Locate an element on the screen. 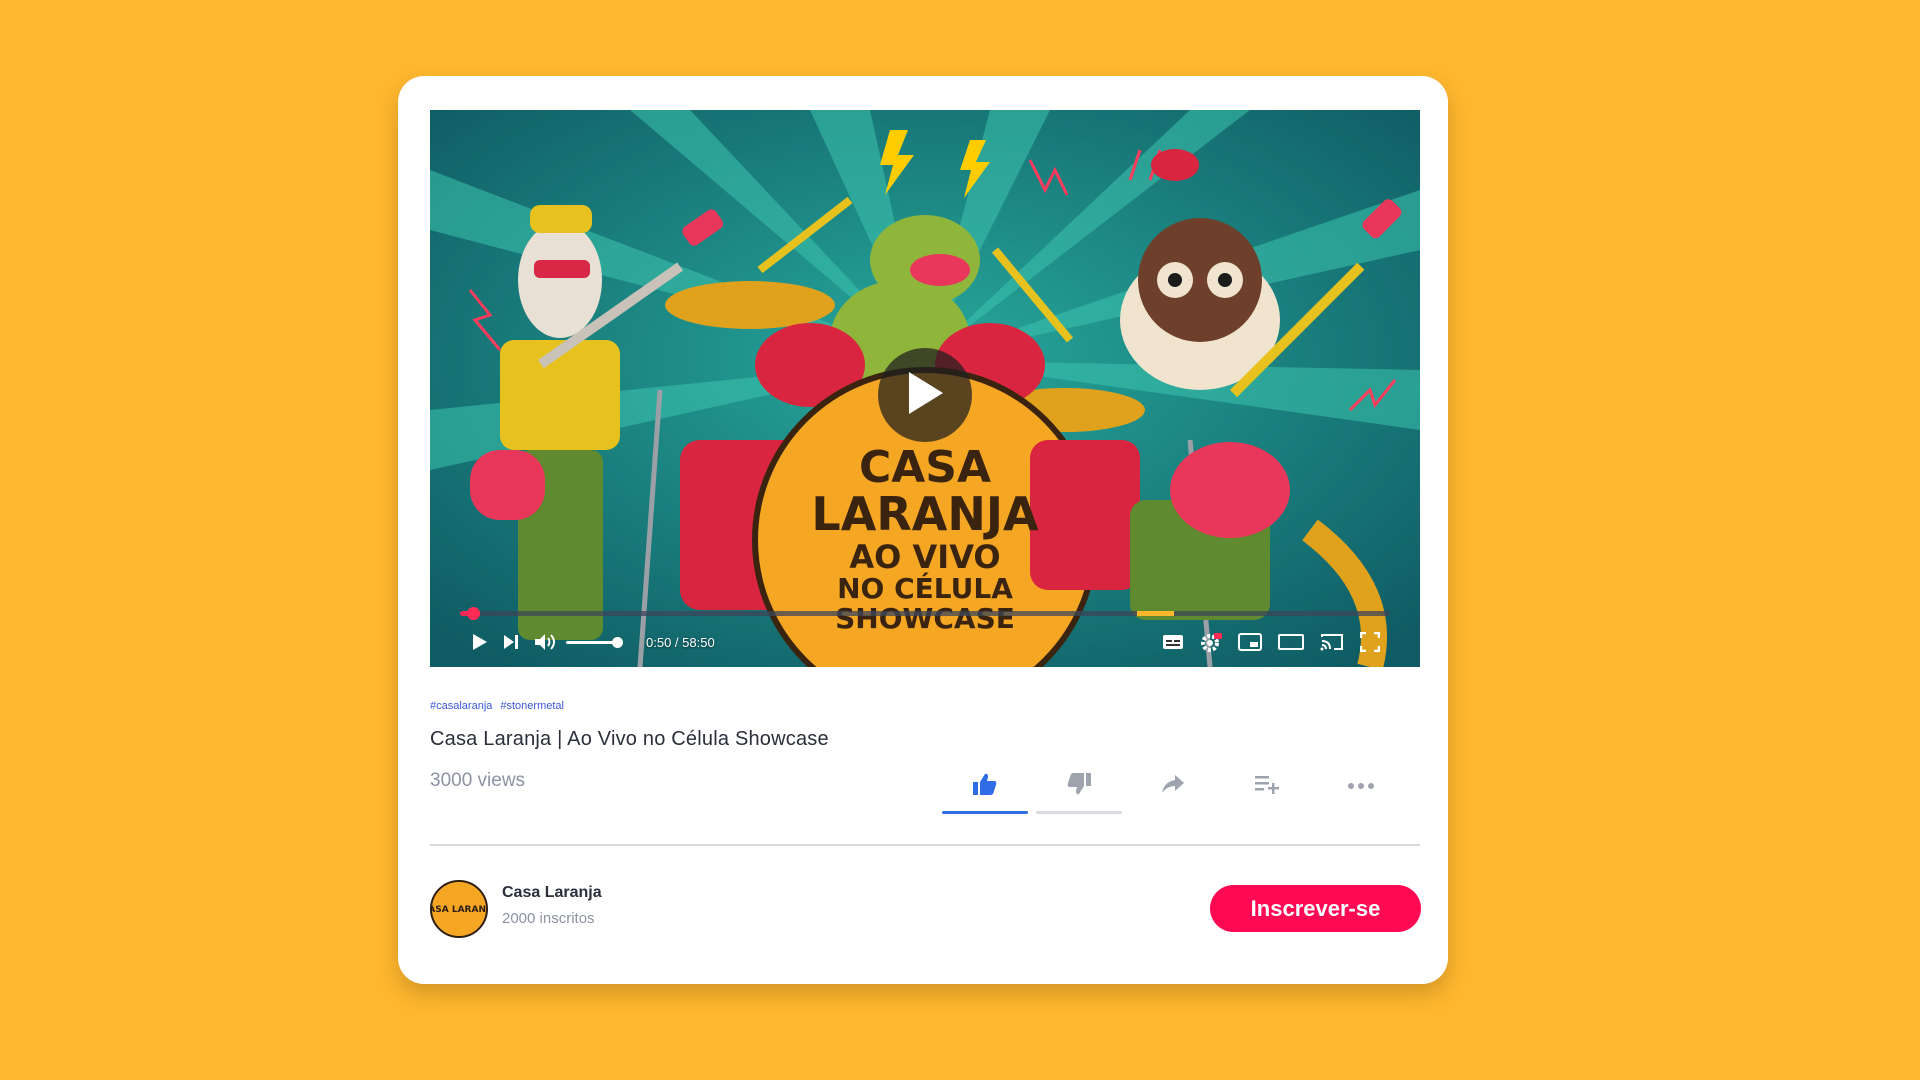 The height and width of the screenshot is (1080, 1920). thumbs-down-icon is located at coordinates (1079, 786).